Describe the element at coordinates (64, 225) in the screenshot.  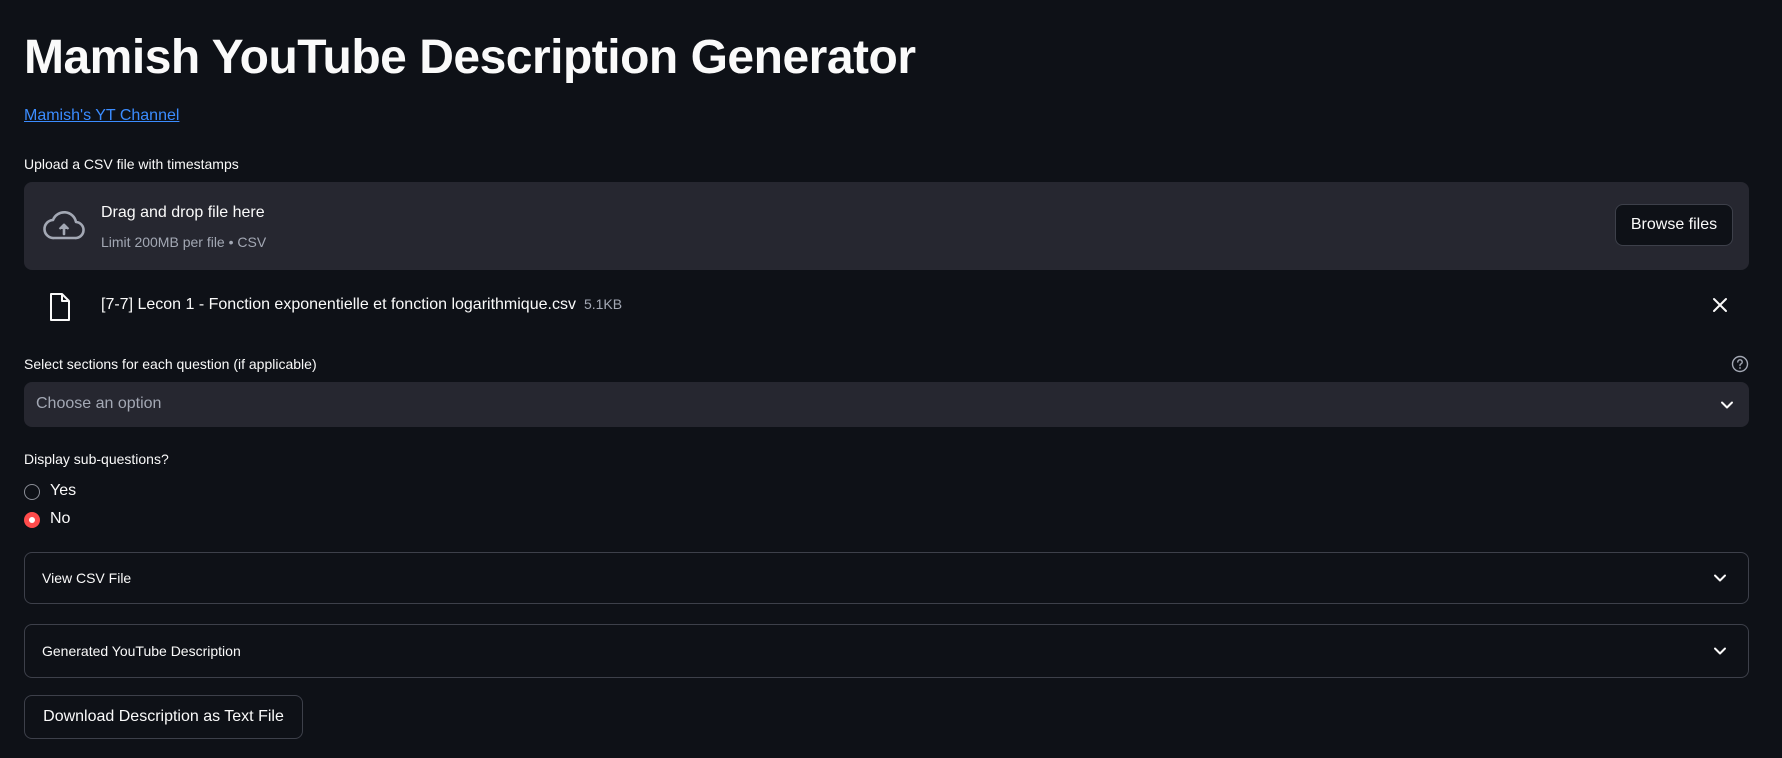
I see `cloud-upload-icon` at that location.